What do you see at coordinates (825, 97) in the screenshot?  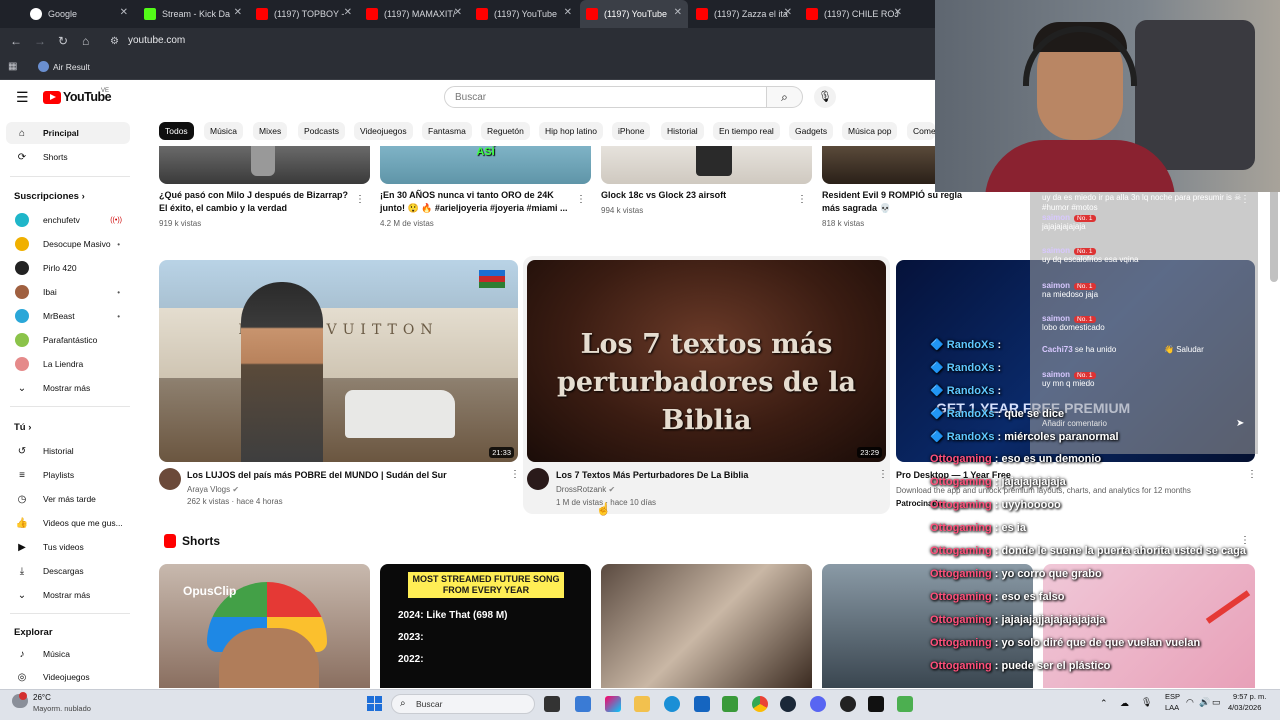 I see `voice-search-button: 🎙` at bounding box center [825, 97].